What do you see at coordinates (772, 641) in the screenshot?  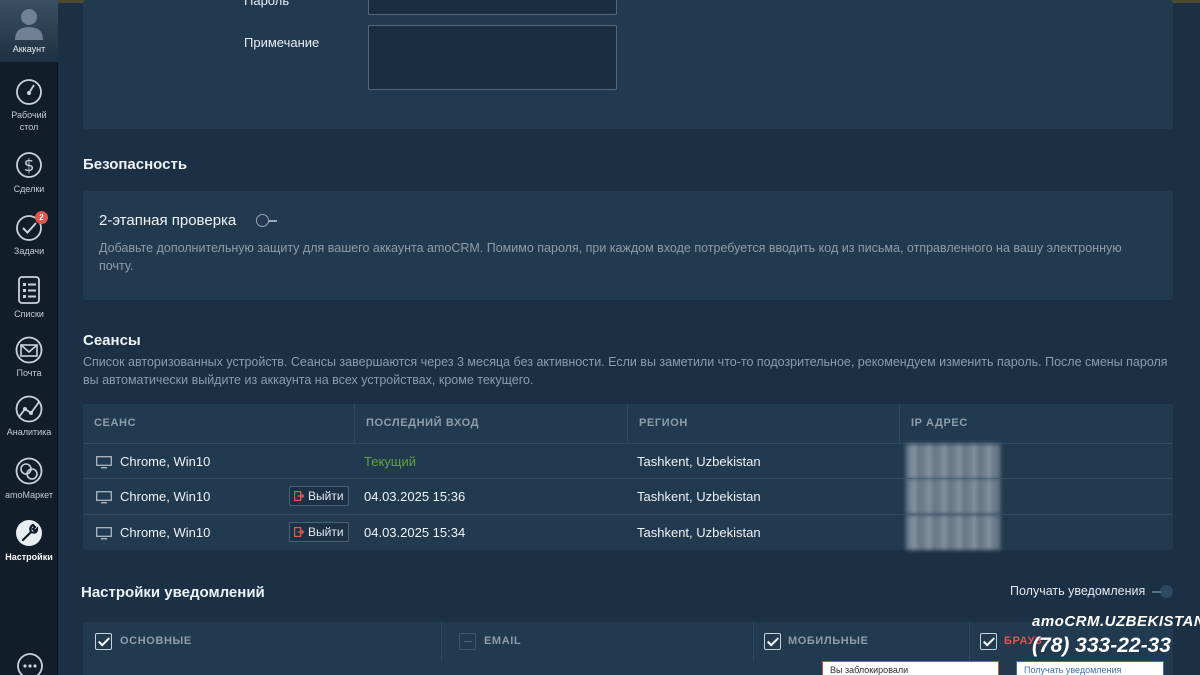 I see `mobile-checkbox` at bounding box center [772, 641].